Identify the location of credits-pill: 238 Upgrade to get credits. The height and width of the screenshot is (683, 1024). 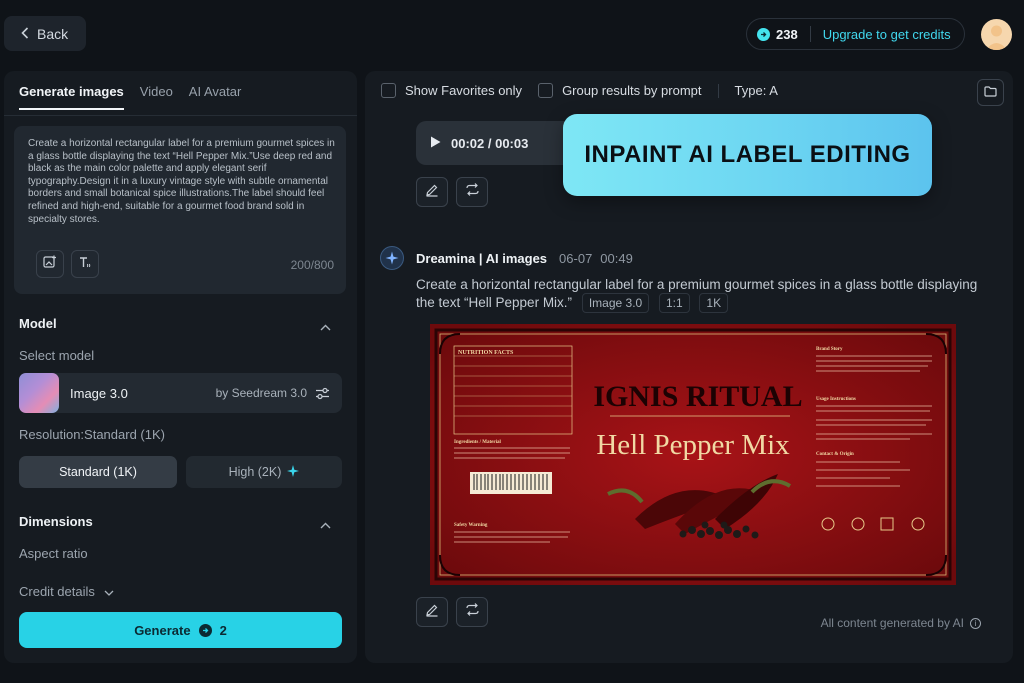
(855, 34).